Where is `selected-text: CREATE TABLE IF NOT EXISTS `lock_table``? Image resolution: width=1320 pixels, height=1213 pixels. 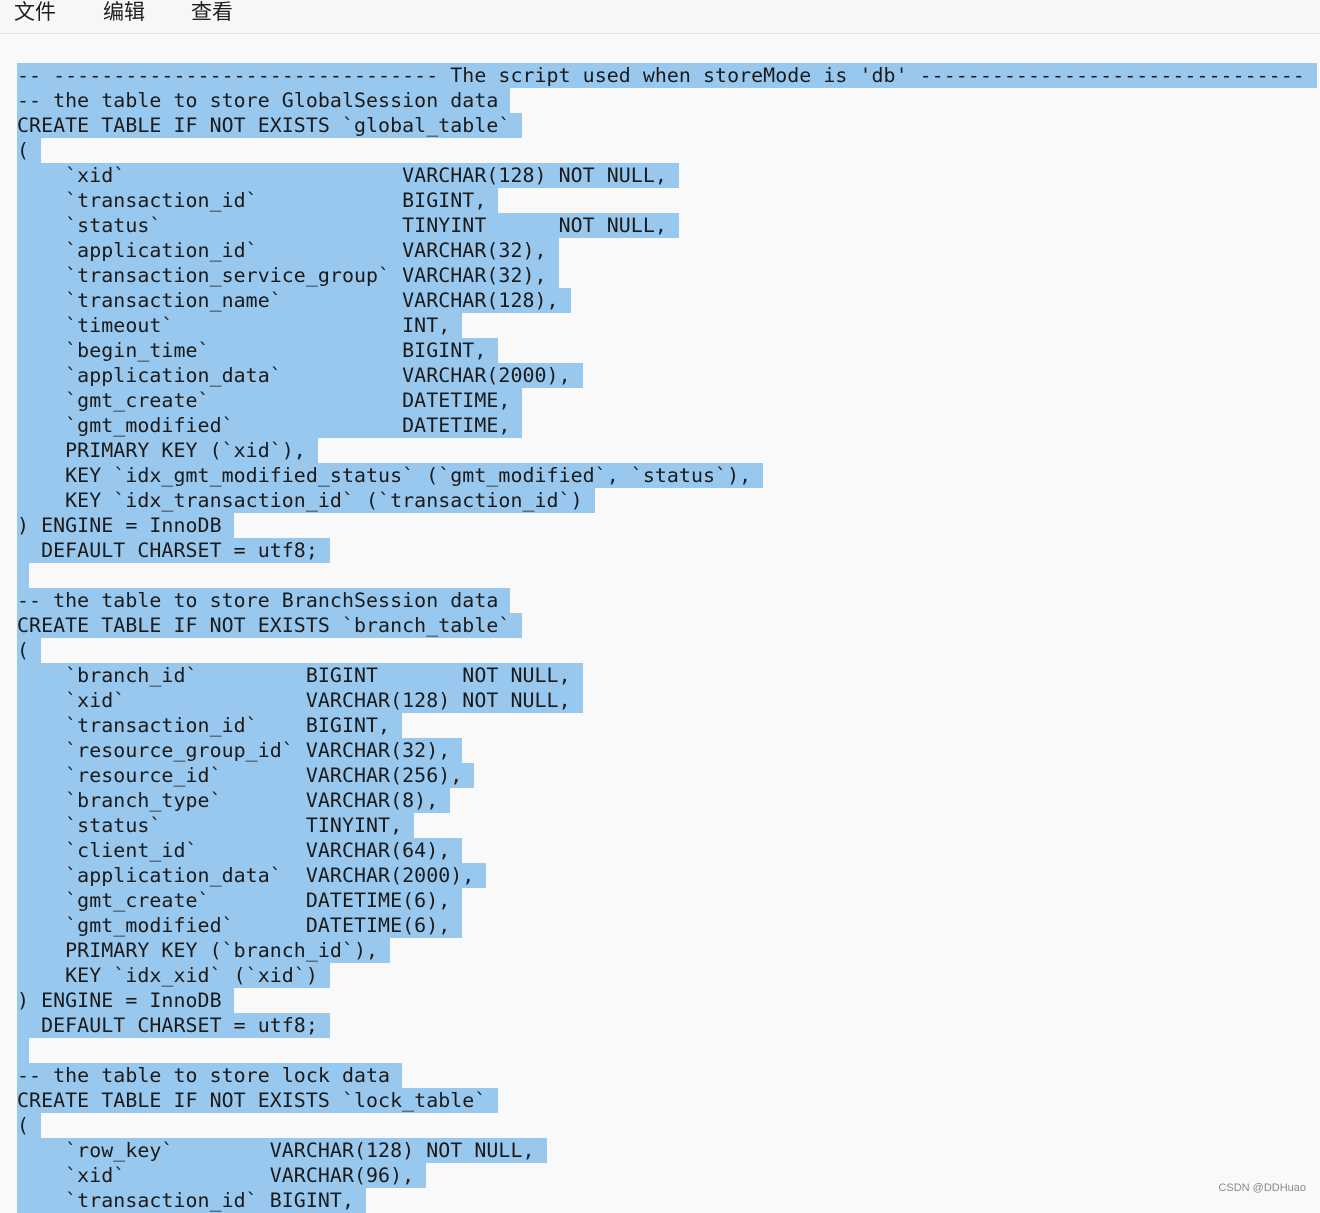 selected-text: CREATE TABLE IF NOT EXISTS `lock_table` is located at coordinates (257, 1100).